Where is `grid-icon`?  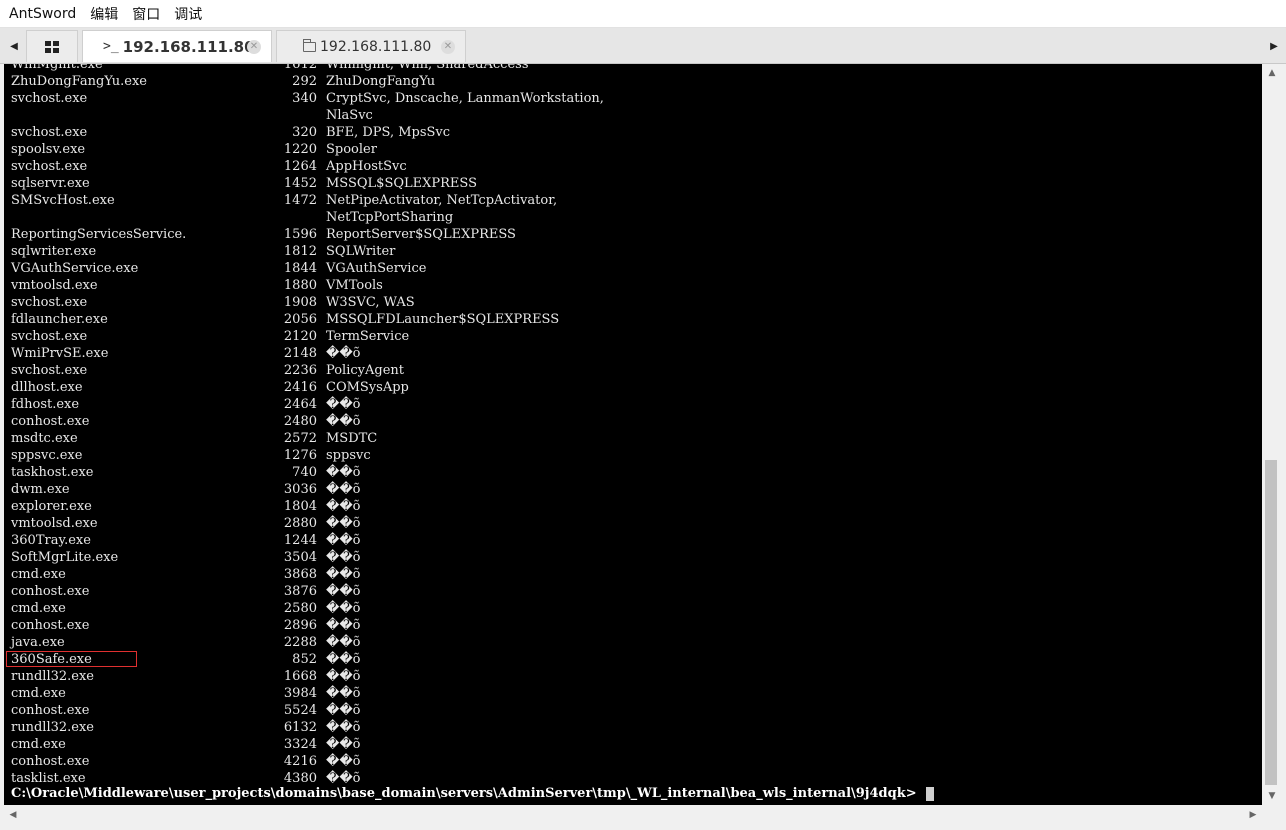 grid-icon is located at coordinates (52, 46).